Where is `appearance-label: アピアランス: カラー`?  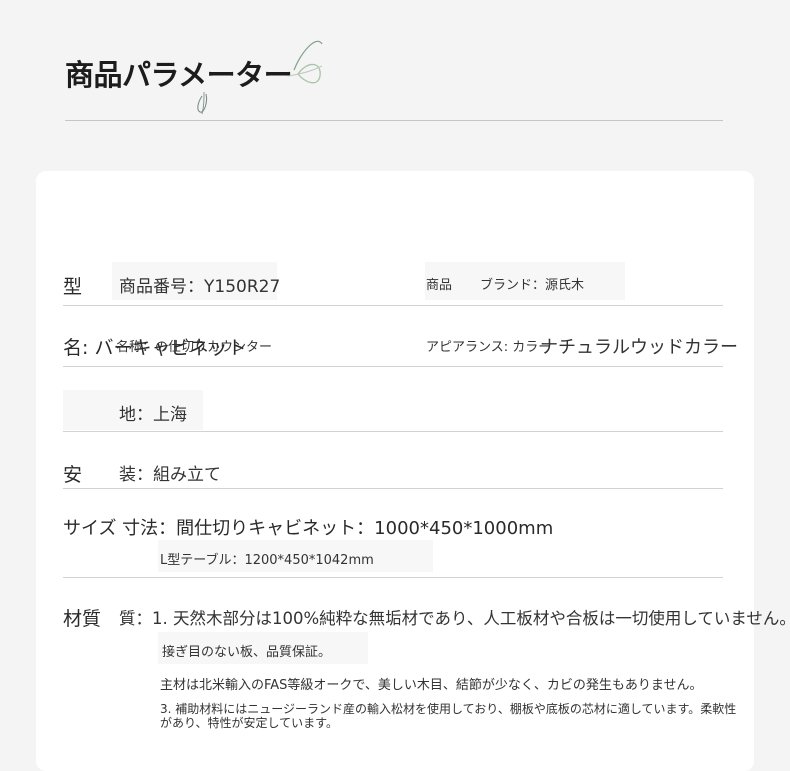
appearance-label: アピアランス: カラー is located at coordinates (489, 347).